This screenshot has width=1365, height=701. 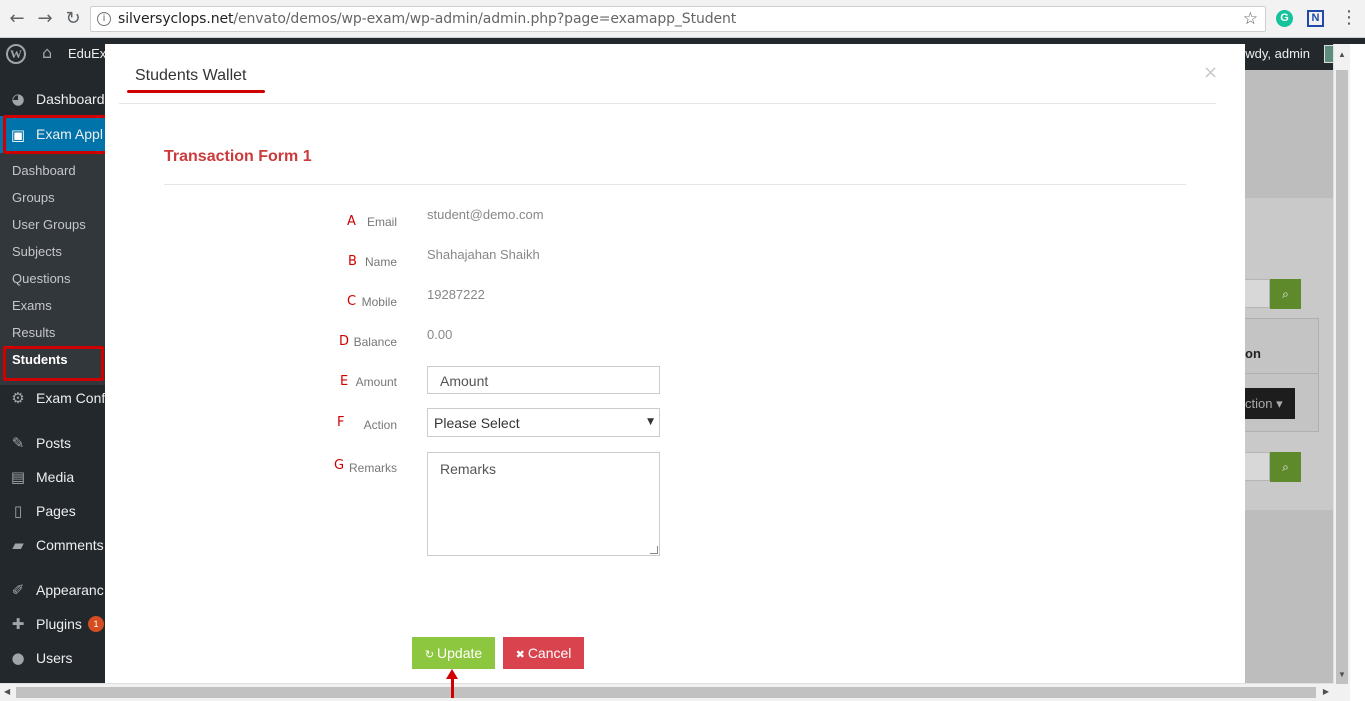 What do you see at coordinates (45, 19) in the screenshot?
I see `forward-arrow-icon: →` at bounding box center [45, 19].